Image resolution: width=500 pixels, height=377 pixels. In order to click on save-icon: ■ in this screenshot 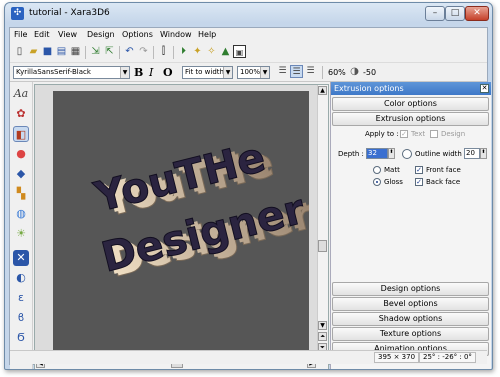, I will do `click(47, 51)`.